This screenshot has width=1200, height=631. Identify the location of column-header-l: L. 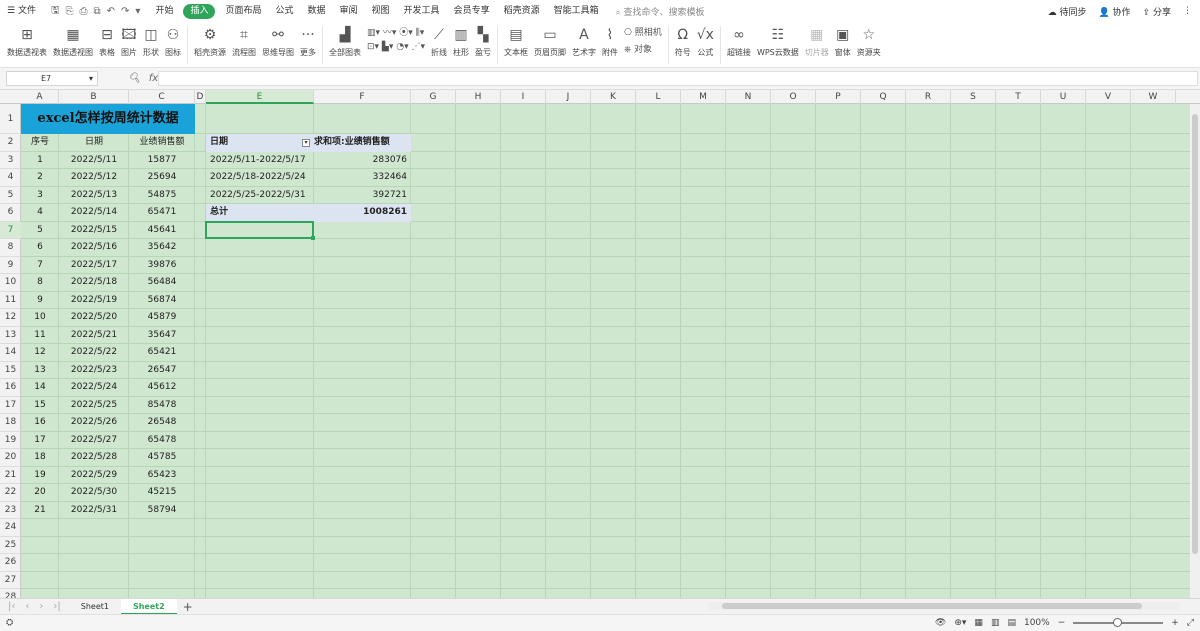
(658, 97).